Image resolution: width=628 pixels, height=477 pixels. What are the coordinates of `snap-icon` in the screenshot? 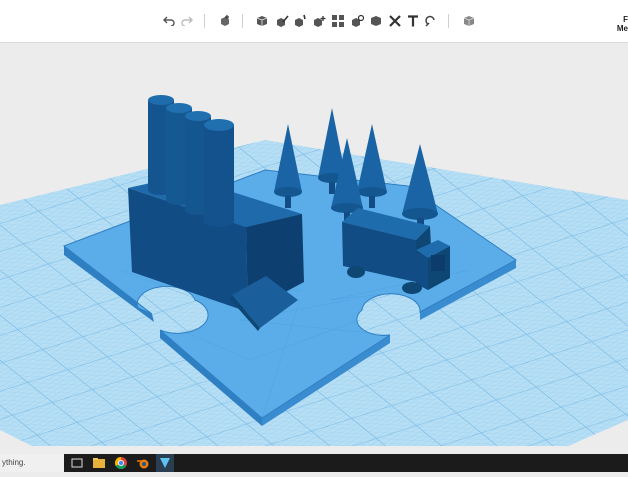 It's located at (431, 21).